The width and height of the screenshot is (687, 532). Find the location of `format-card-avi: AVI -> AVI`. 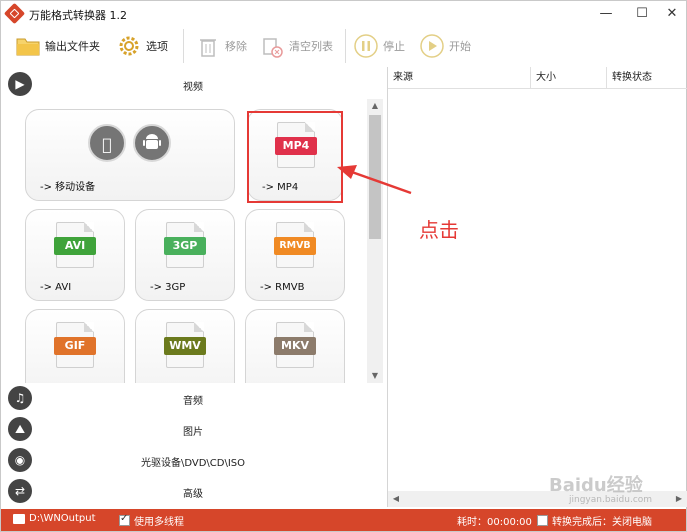

format-card-avi: AVI -> AVI is located at coordinates (75, 255).